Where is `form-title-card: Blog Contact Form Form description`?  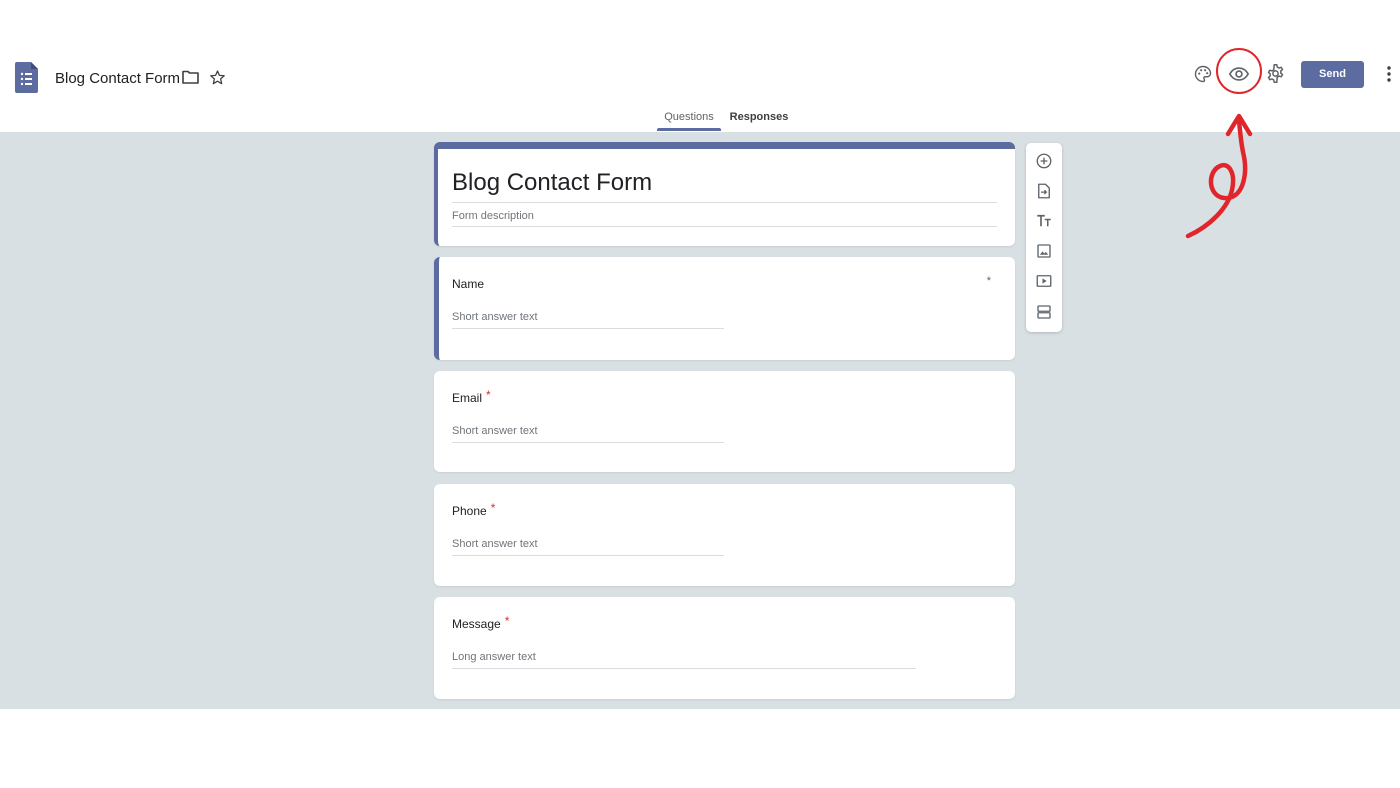
form-title-card: Blog Contact Form Form description is located at coordinates (724, 194).